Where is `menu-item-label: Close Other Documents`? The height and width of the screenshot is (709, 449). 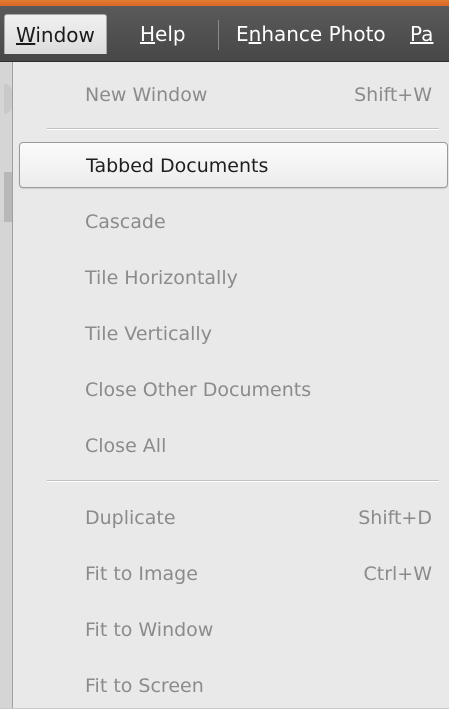 menu-item-label: Close Other Documents is located at coordinates (198, 390).